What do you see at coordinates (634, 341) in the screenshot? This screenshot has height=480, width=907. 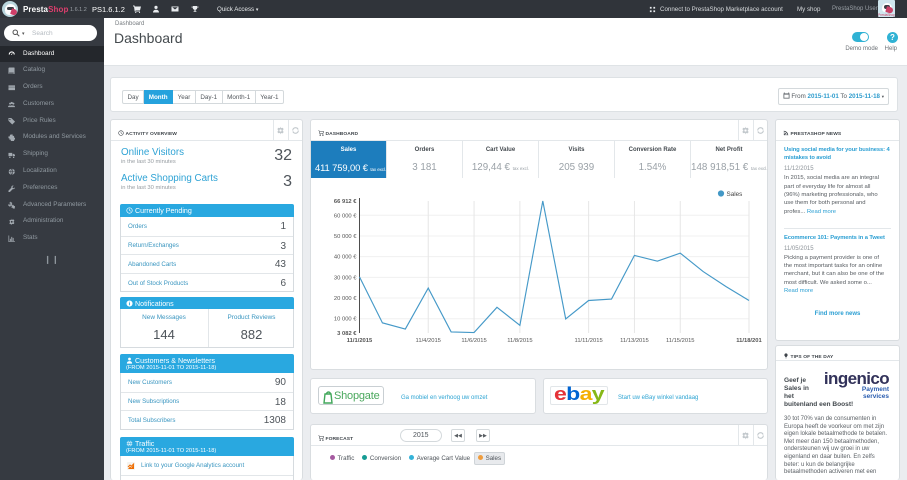 I see `svg-text: 11/13/2015` at bounding box center [634, 341].